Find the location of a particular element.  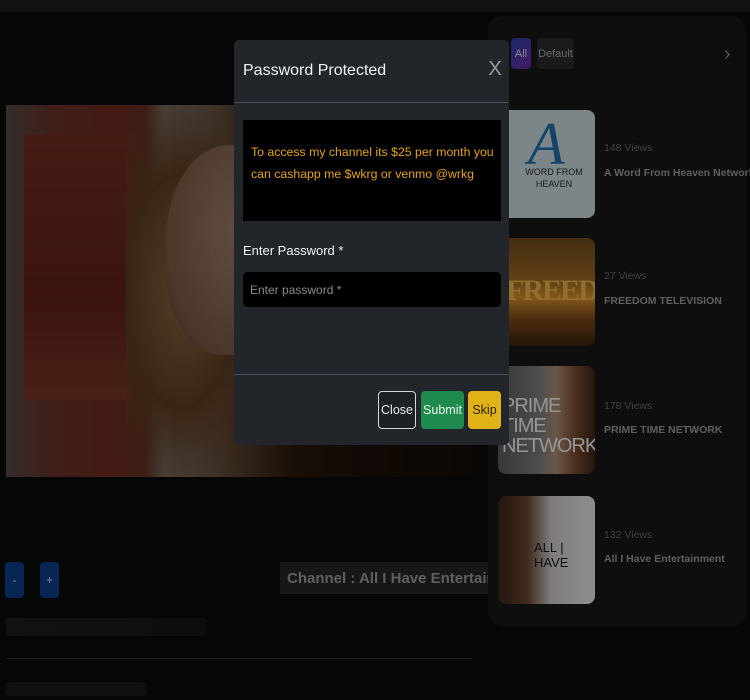

close-button: Close is located at coordinates (397, 410).